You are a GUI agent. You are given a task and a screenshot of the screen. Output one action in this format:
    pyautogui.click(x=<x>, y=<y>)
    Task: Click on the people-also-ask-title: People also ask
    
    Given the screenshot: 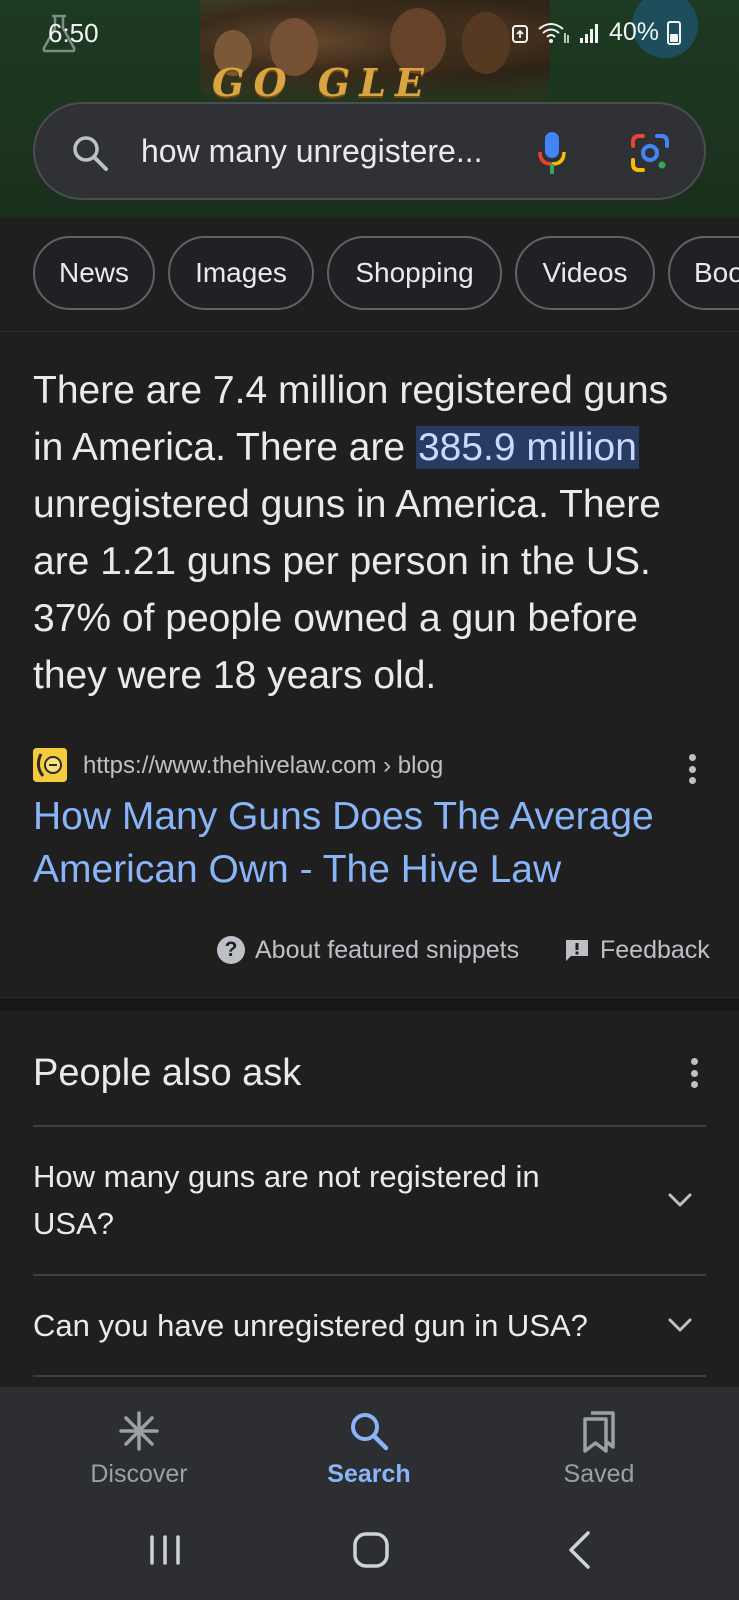 What is the action you would take?
    pyautogui.click(x=167, y=1073)
    